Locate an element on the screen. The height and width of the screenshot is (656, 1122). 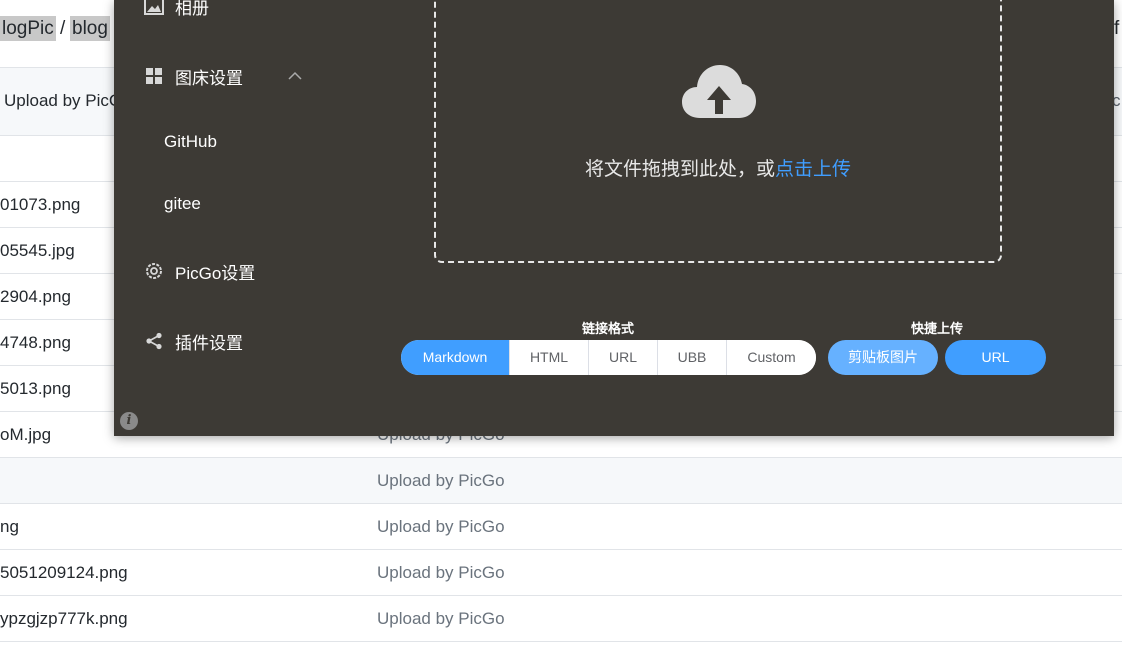
nav-item-picbed-settings: 图床设置 is located at coordinates (193, 76).